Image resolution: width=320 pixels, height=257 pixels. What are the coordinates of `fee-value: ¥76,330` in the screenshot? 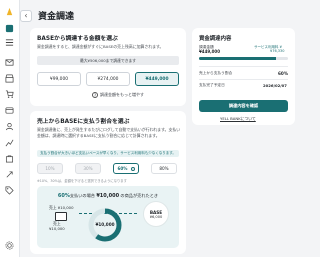 It's located at (277, 51).